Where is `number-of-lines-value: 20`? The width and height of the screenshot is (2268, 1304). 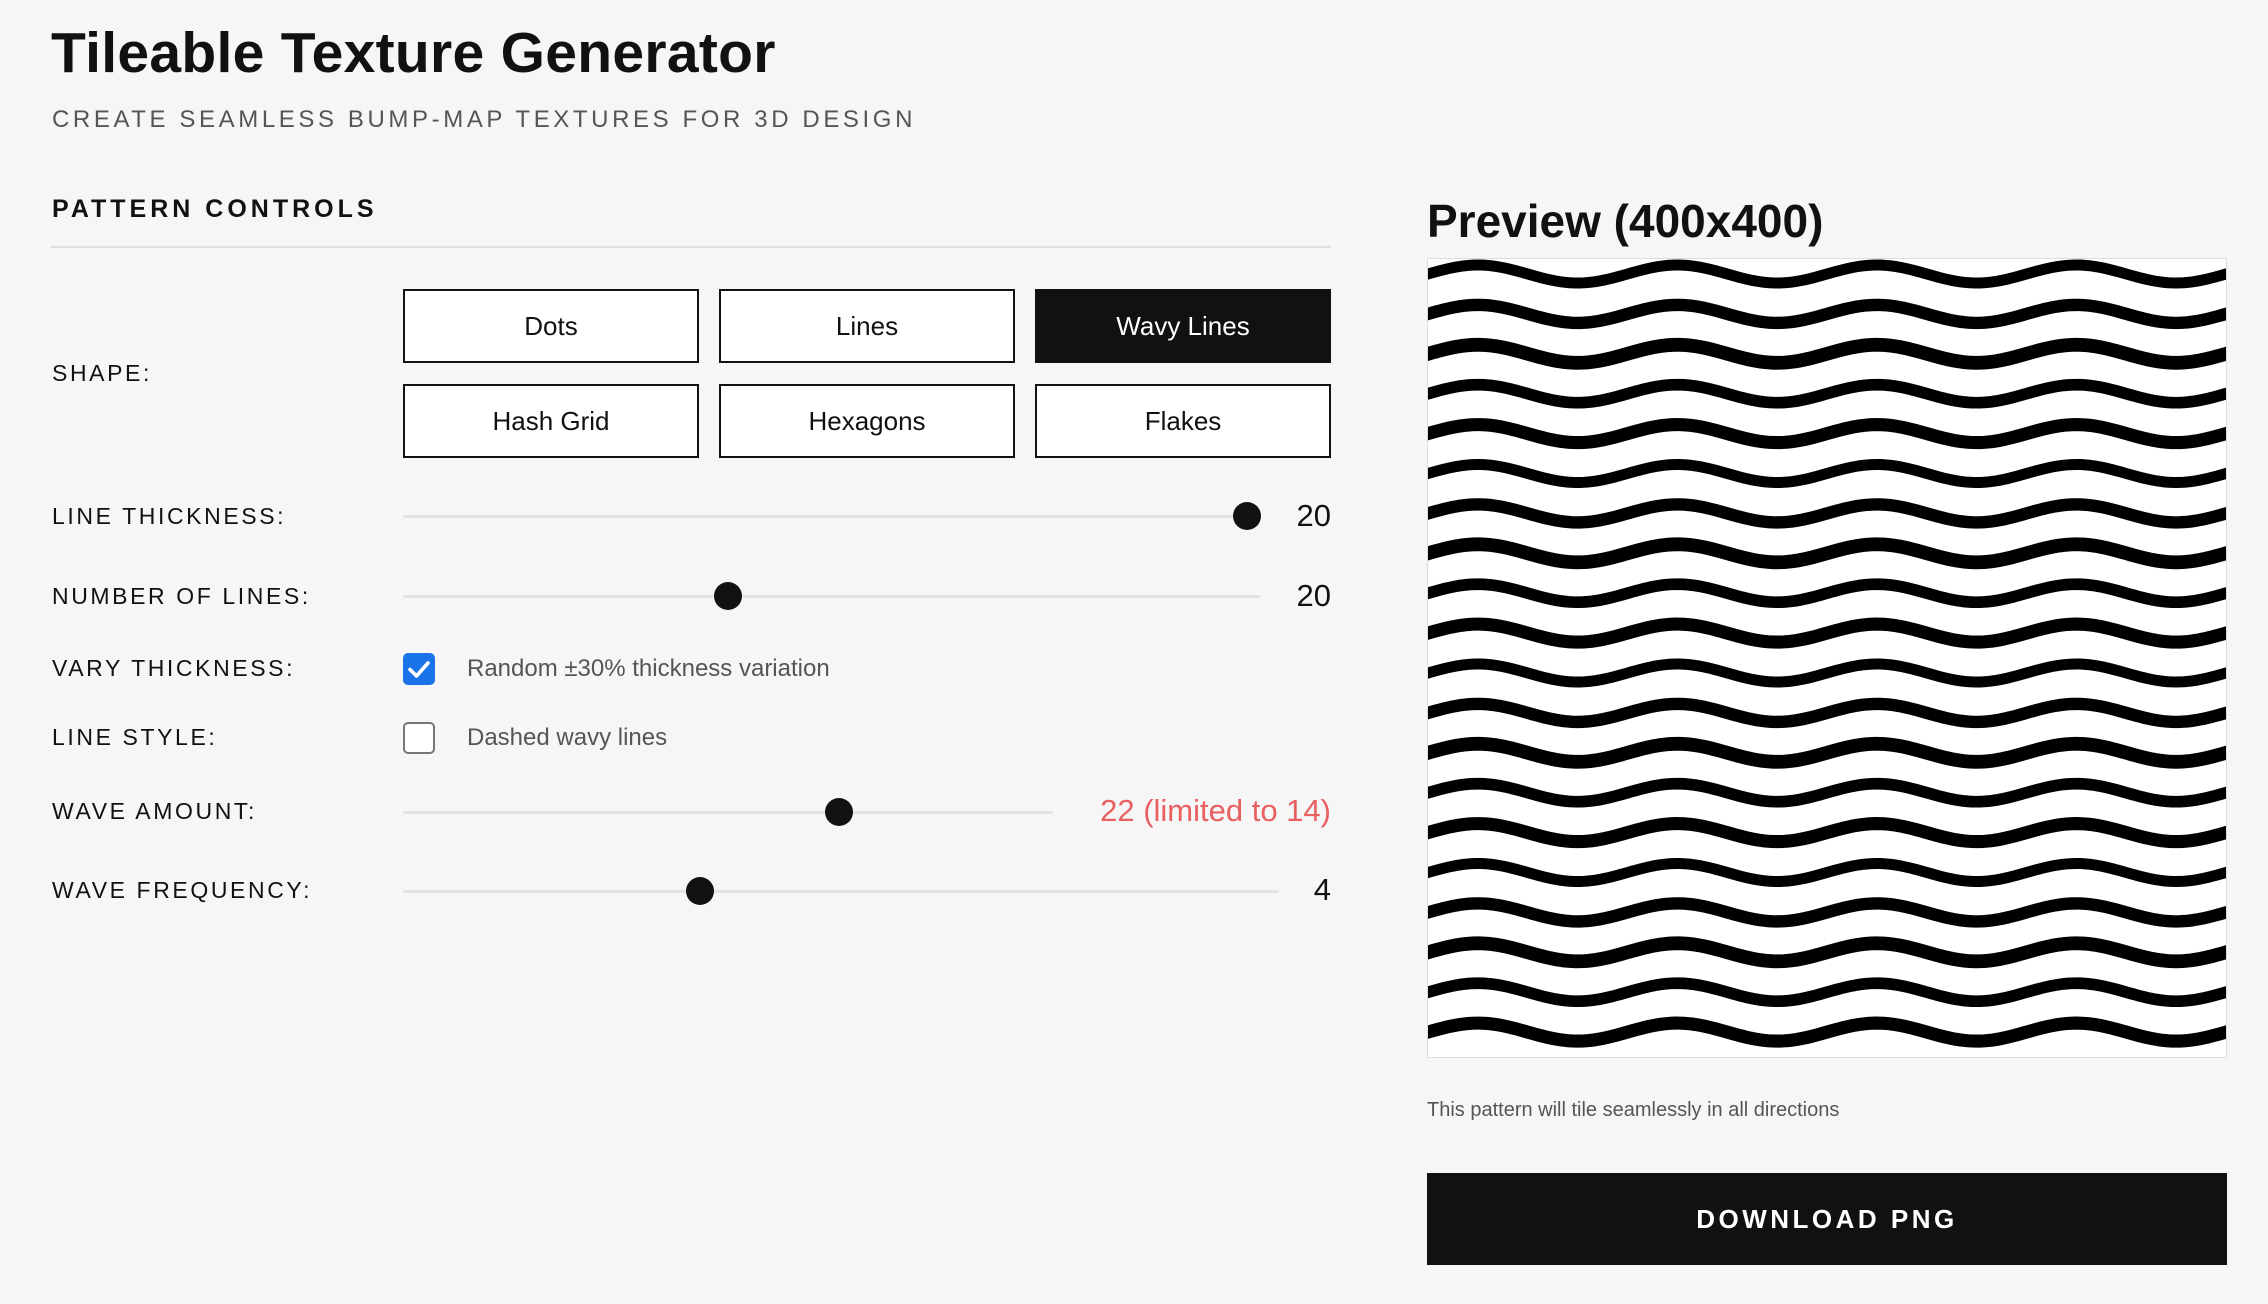 number-of-lines-value: 20 is located at coordinates (1313, 595).